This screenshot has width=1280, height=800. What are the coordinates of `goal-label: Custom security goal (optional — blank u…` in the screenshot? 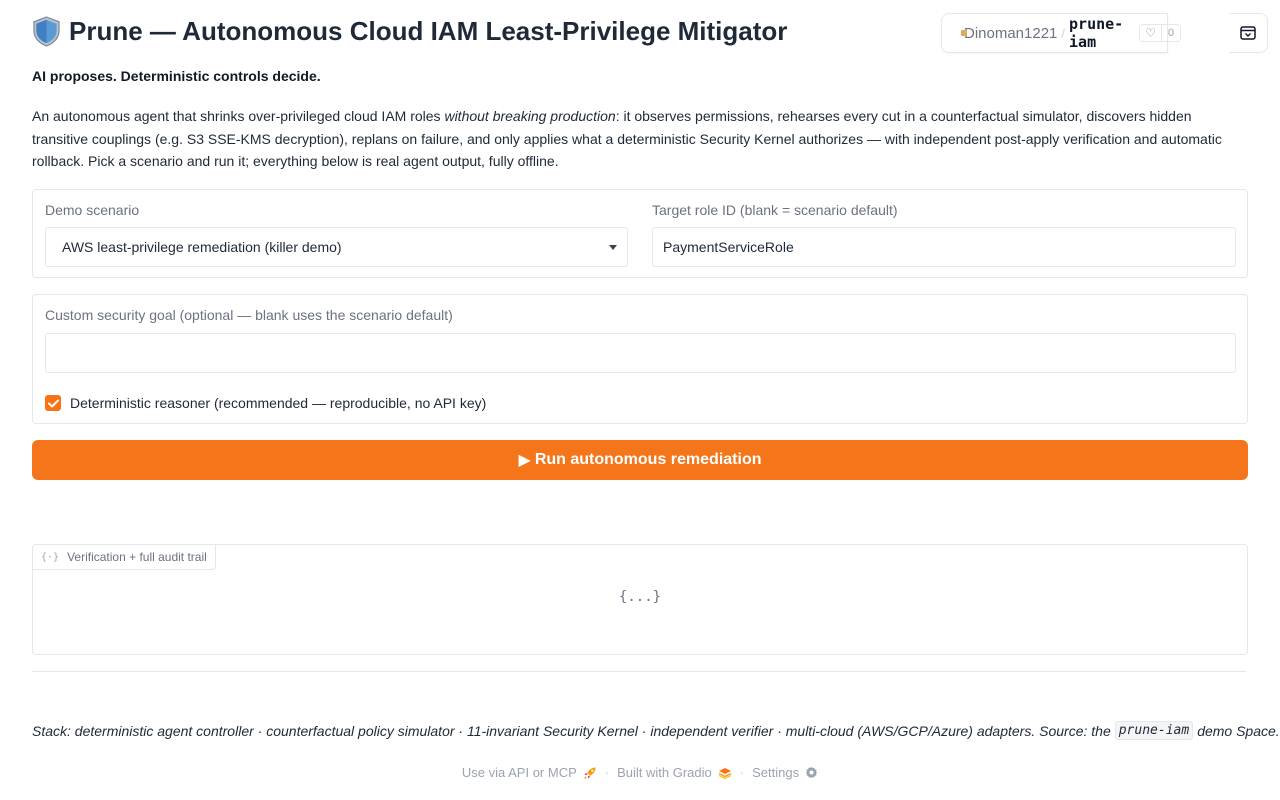 It's located at (249, 315).